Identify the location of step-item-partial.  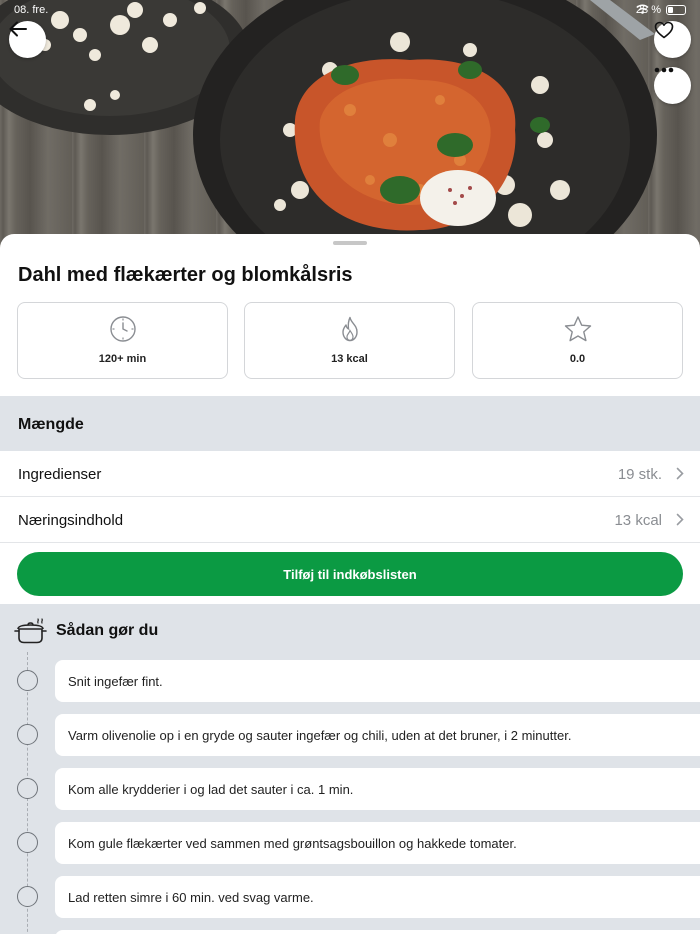
(350, 932).